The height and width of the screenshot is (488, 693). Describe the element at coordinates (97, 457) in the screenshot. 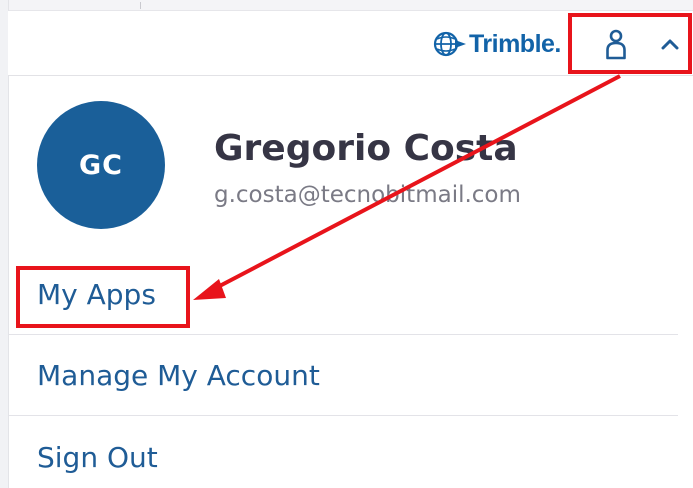

I see `menu-item-label: Sign Out` at that location.